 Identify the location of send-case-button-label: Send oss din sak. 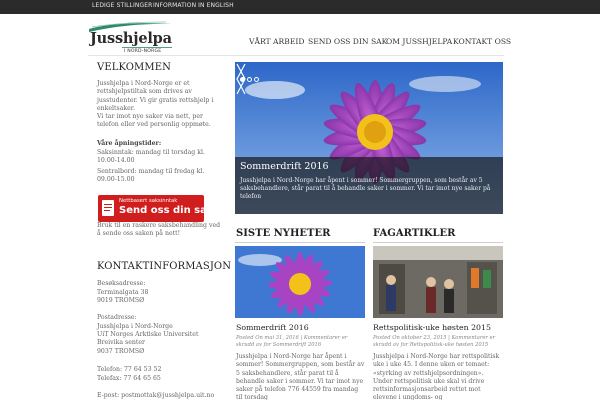
(166, 210).